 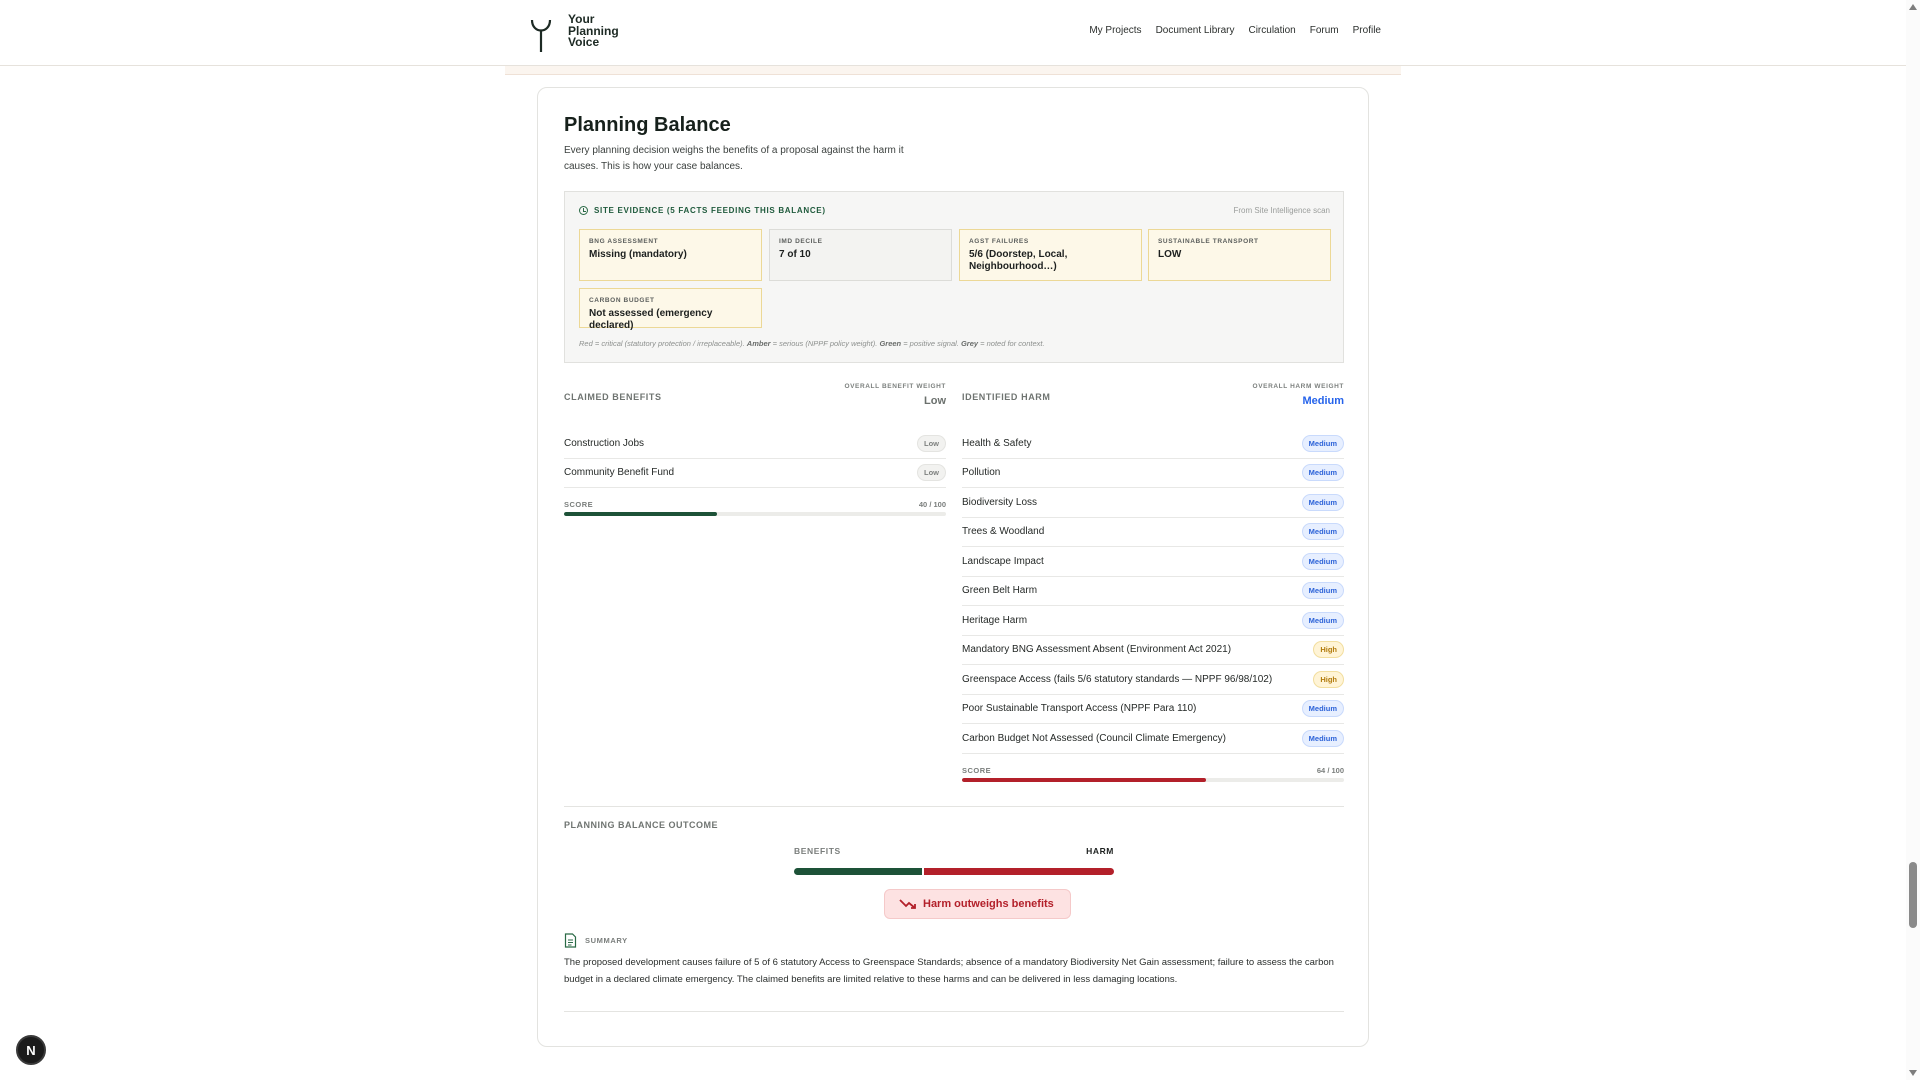 I want to click on check-circle-icon, so click(x=583, y=210).